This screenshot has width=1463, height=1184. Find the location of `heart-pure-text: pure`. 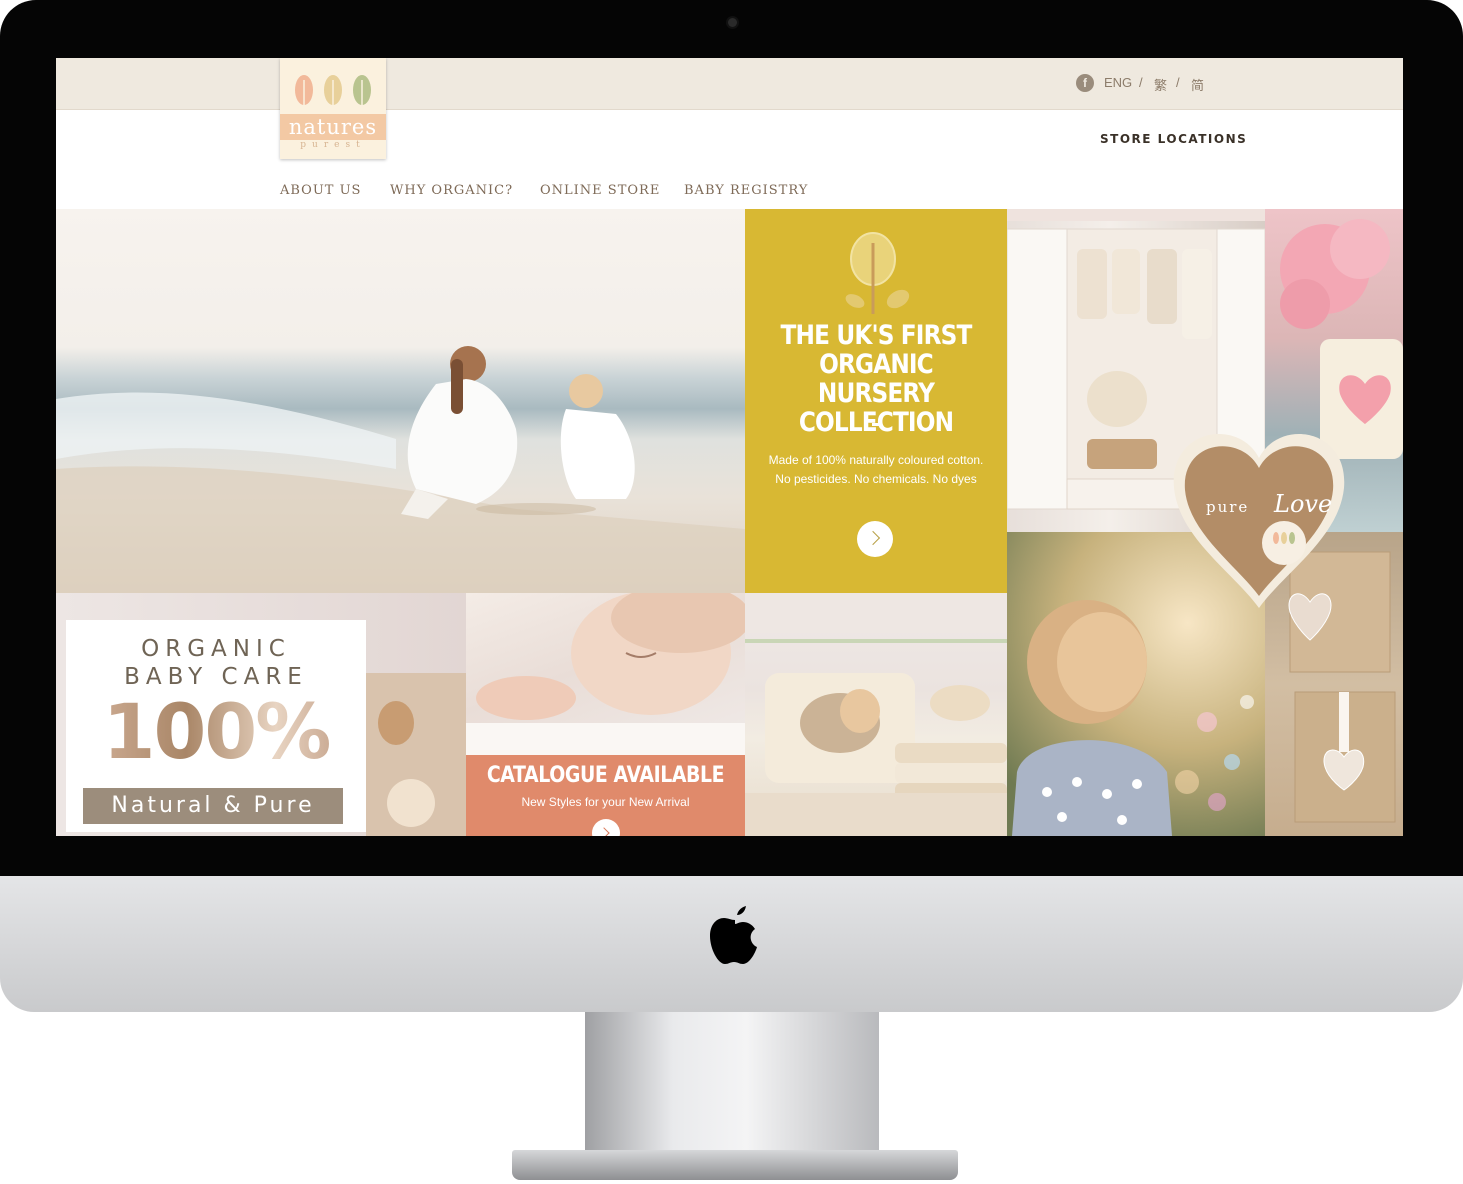

heart-pure-text: pure is located at coordinates (1228, 507).